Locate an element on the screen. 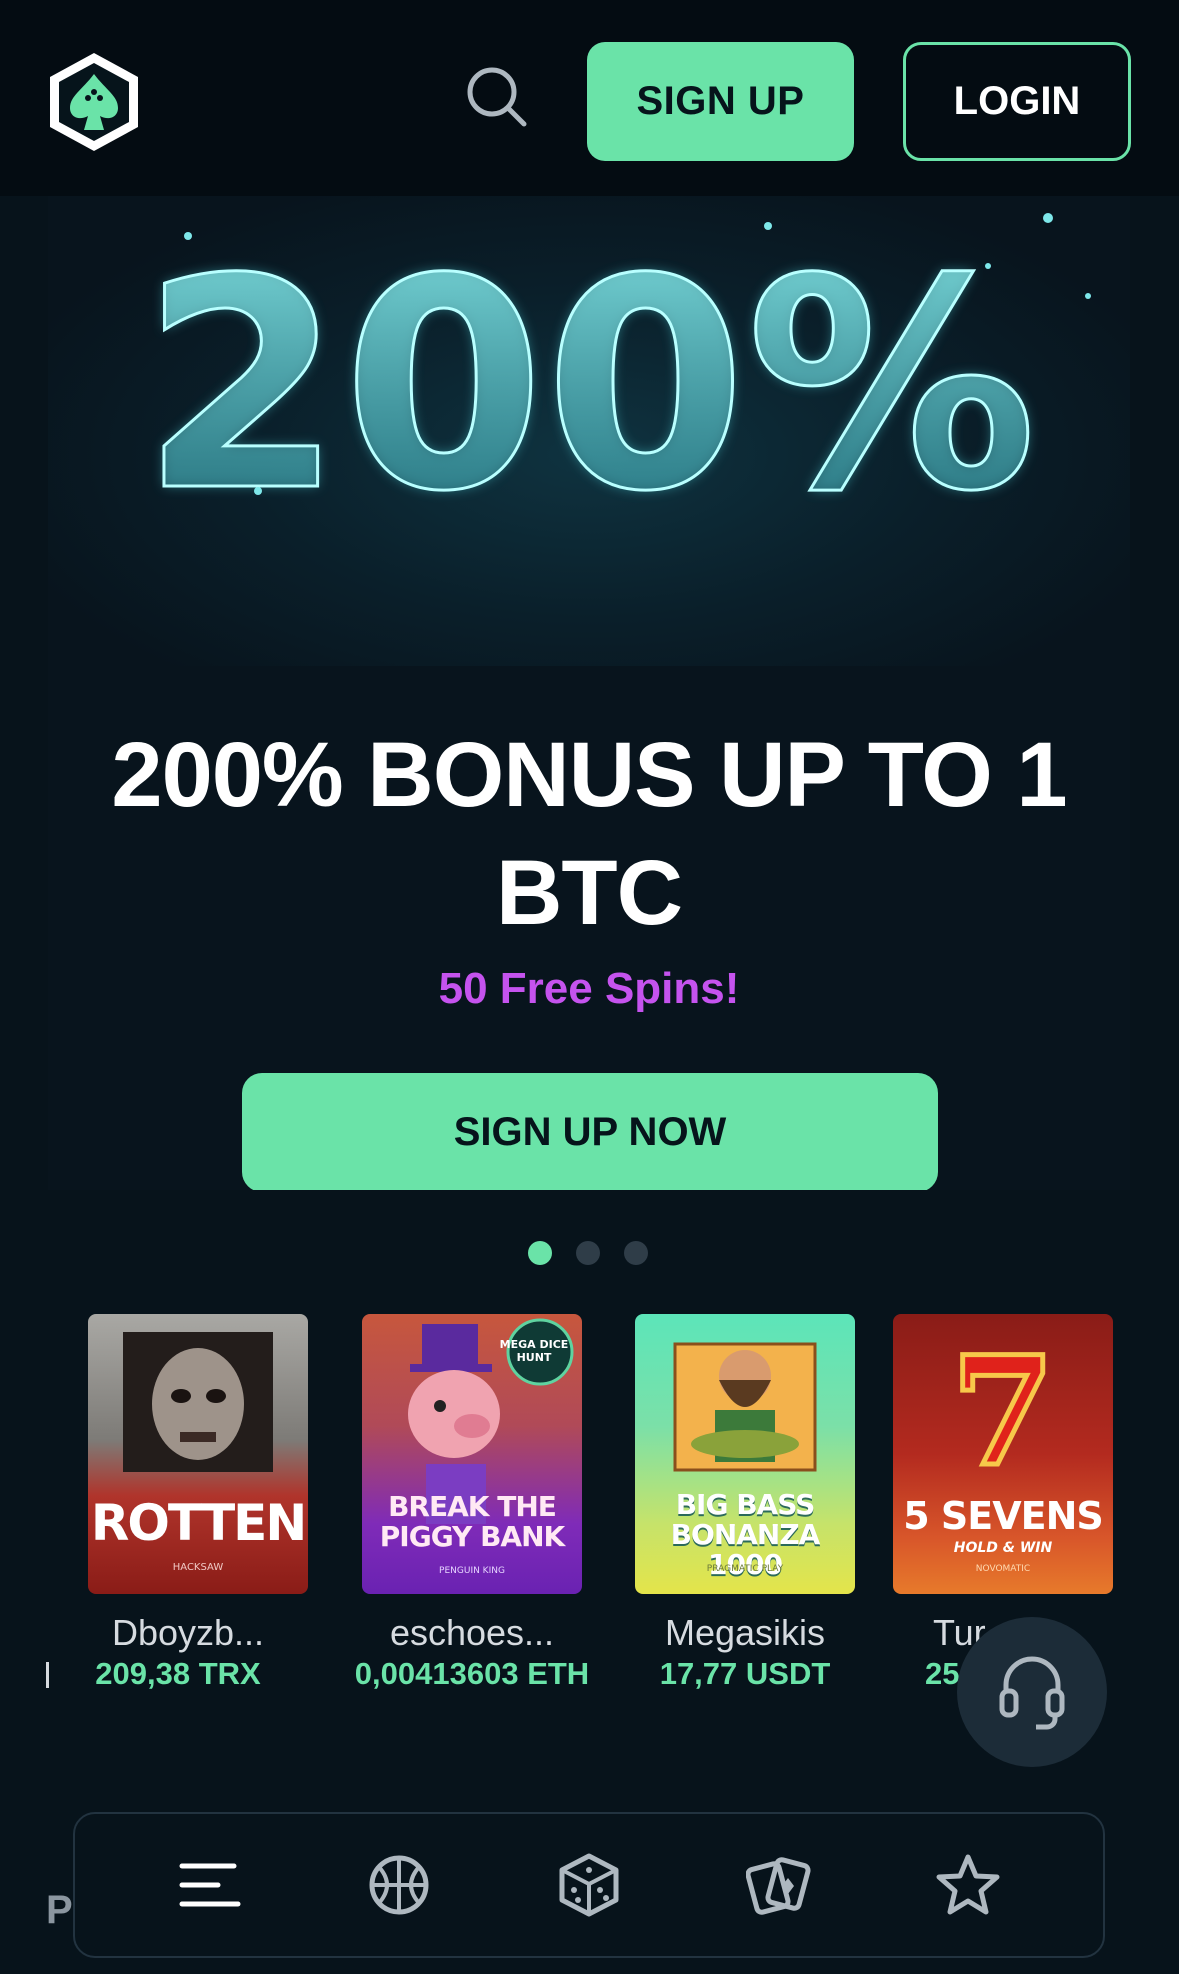  section-heading-partial: P is located at coordinates (59, 1910).